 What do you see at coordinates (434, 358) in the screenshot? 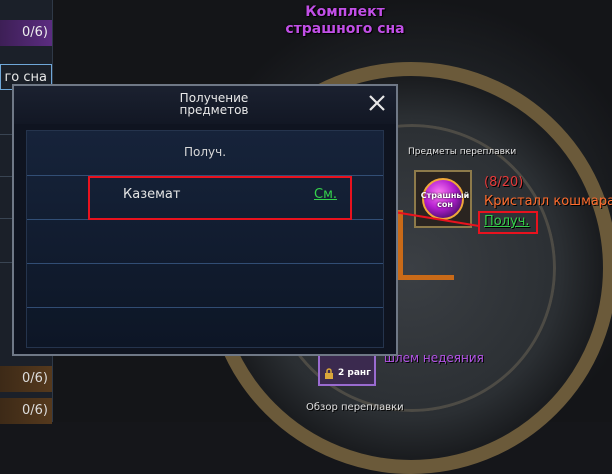
I see `helm-name: шлем недеяния` at bounding box center [434, 358].